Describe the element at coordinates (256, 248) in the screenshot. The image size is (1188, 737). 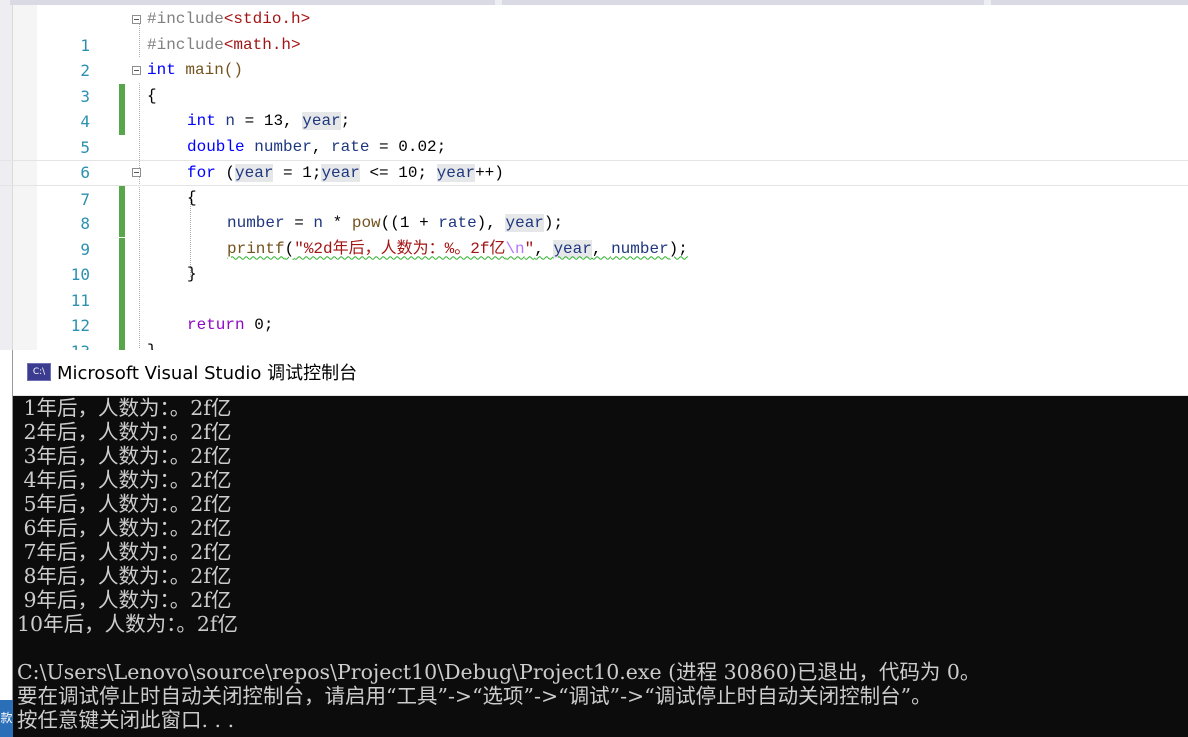
I see `function-name: printf` at that location.